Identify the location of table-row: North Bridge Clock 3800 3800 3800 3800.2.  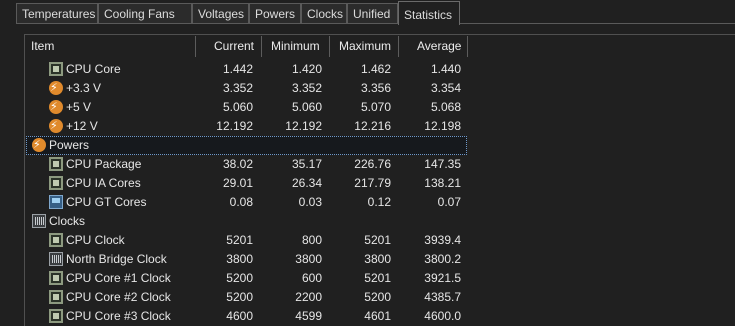
(380, 259).